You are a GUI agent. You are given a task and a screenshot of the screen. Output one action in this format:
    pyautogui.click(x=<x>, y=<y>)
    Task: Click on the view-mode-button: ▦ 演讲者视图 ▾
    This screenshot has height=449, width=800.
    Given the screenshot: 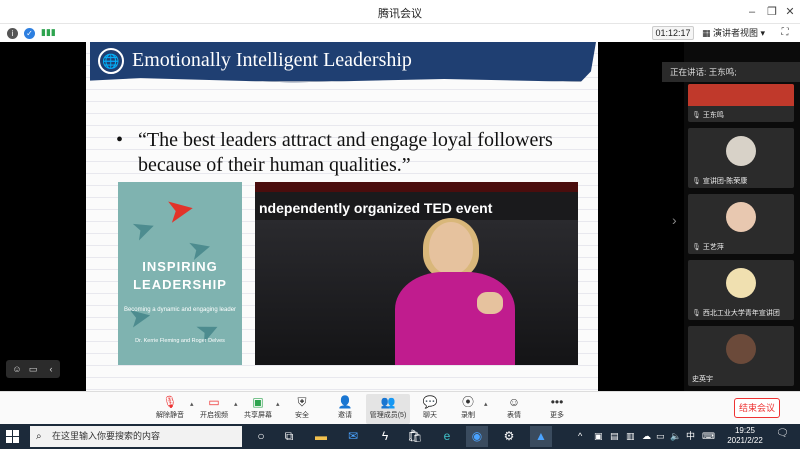 What is the action you would take?
    pyautogui.click(x=735, y=33)
    